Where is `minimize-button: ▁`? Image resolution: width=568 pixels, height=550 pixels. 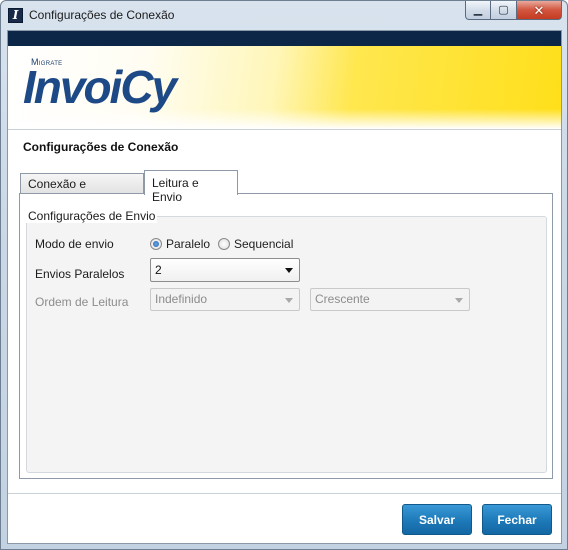 minimize-button: ▁ is located at coordinates (478, 10).